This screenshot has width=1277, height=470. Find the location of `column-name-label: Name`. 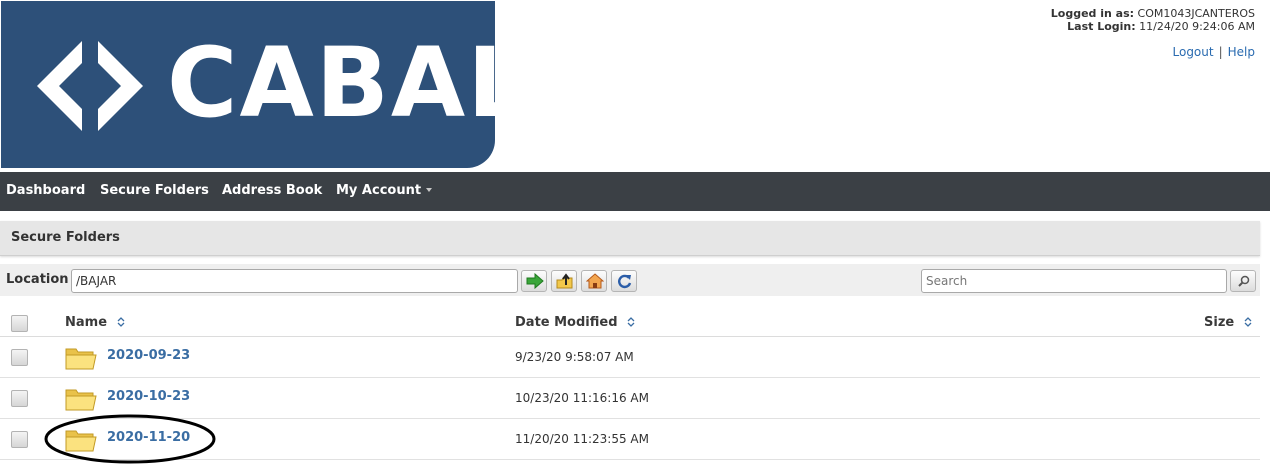

column-name-label: Name is located at coordinates (86, 322).